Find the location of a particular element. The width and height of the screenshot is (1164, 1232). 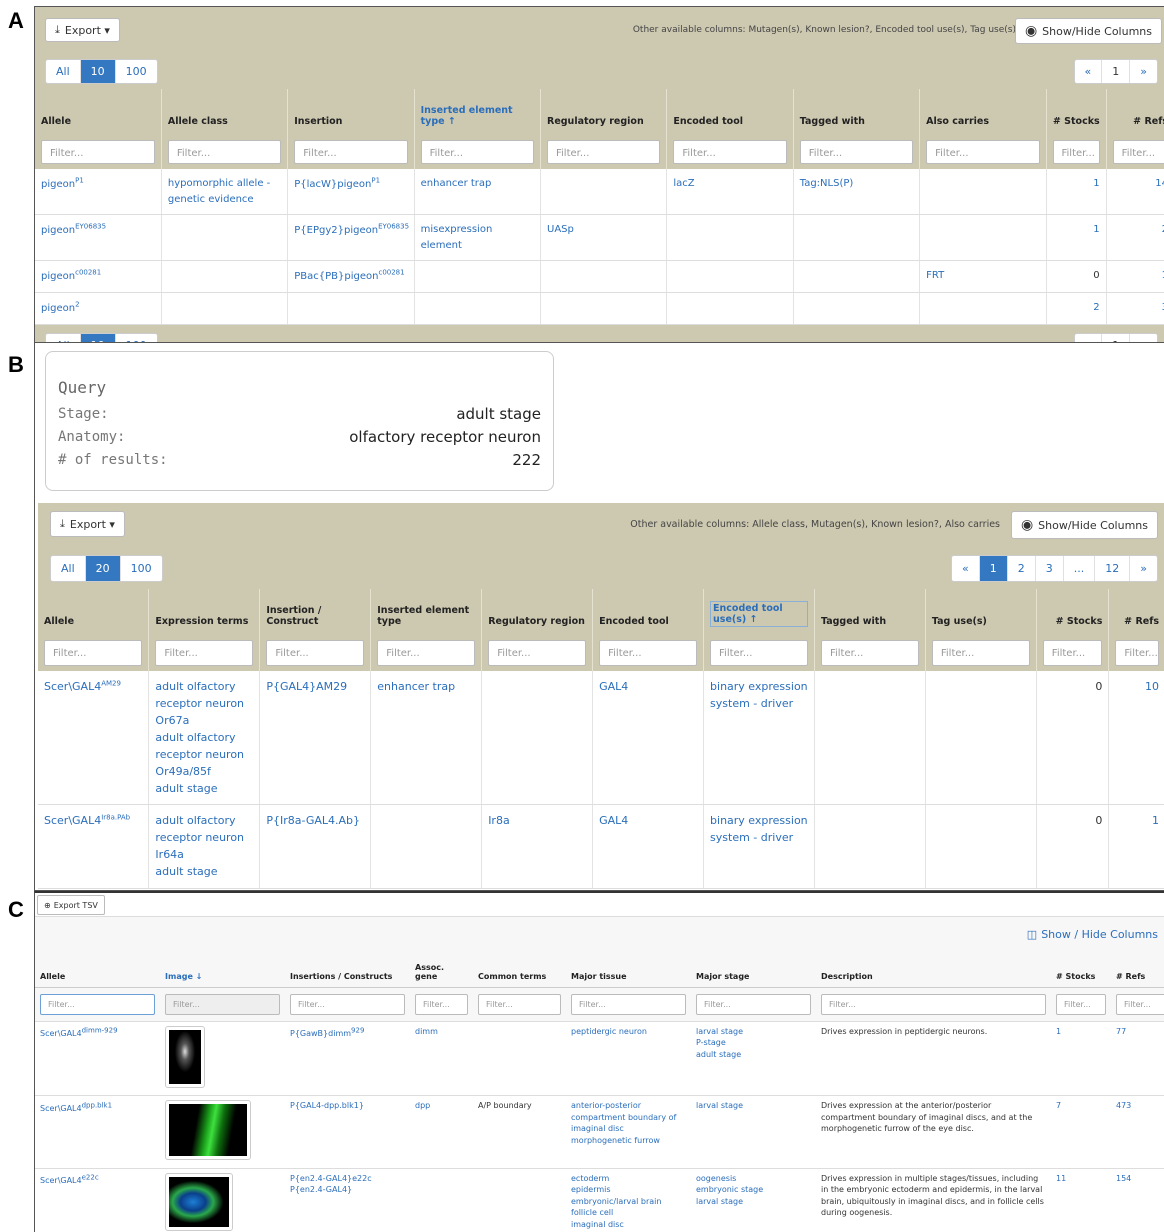

encoded-tool-link is located at coordinates (730, 276).